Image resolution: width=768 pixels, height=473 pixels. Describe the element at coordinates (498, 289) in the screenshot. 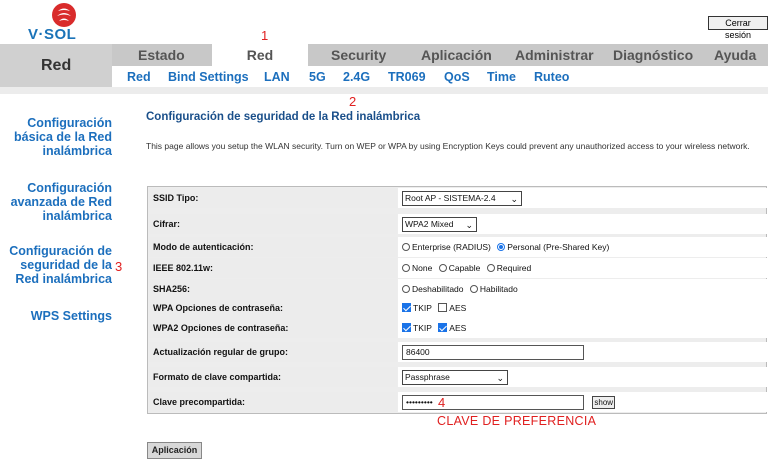

I see `sha256-enabled-label: Habilitado` at that location.